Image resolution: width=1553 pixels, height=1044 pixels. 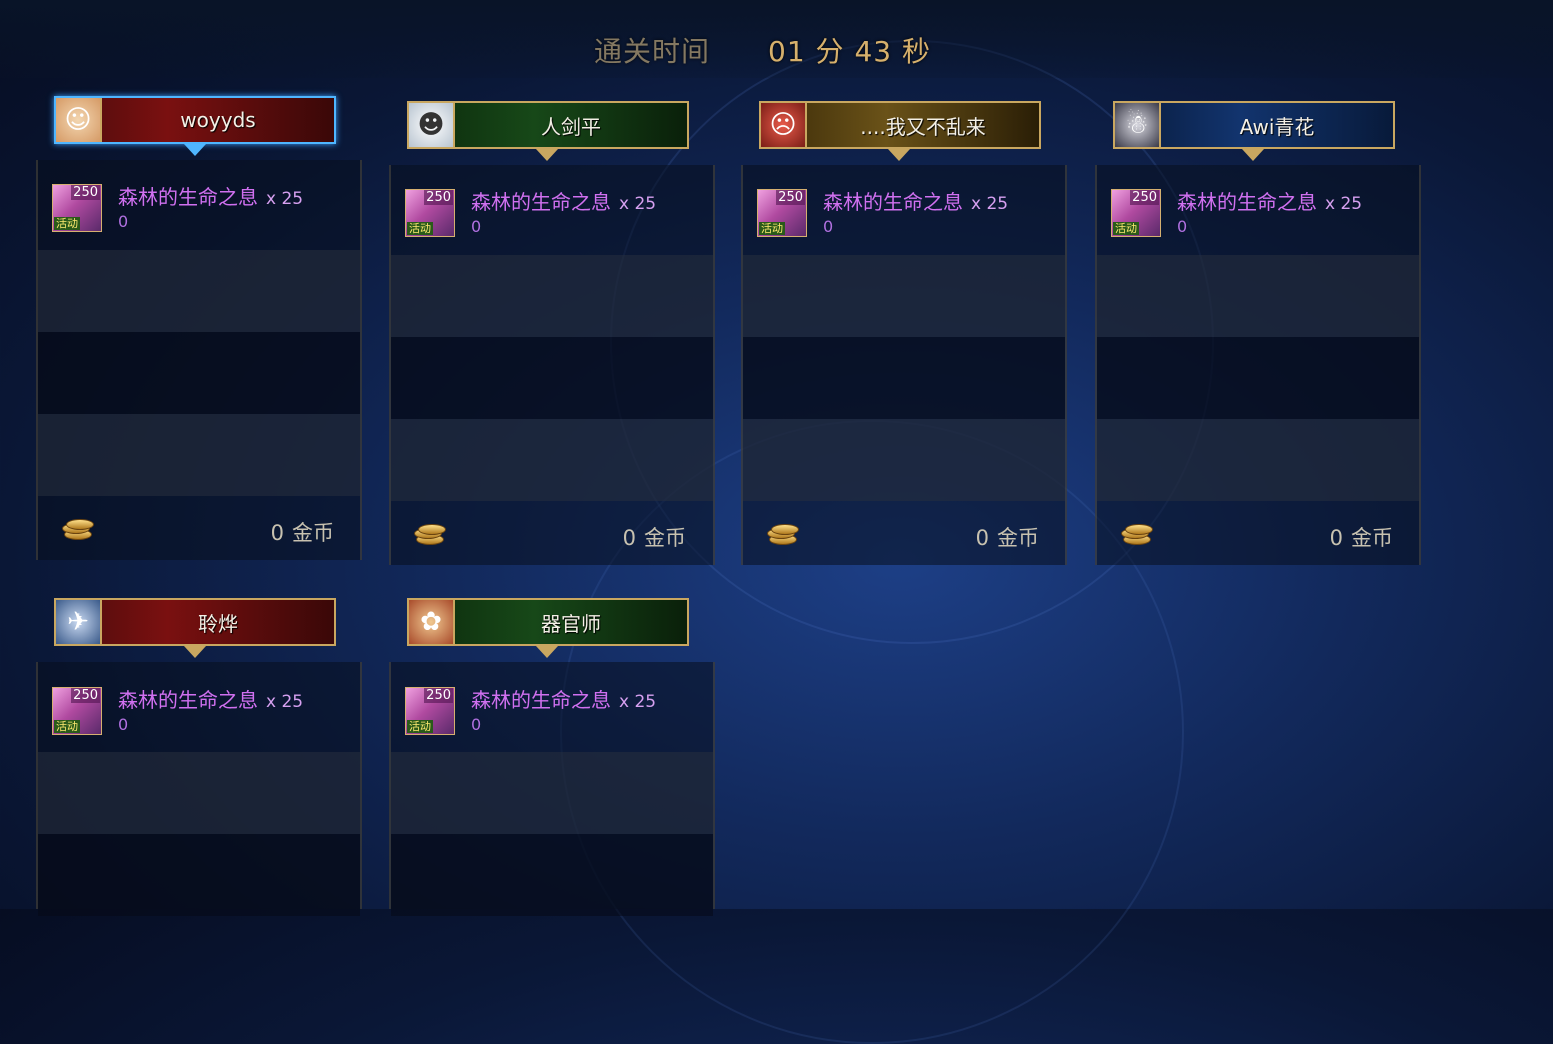 I want to click on player-name-bar: ☺ woyyds, so click(x=195, y=120).